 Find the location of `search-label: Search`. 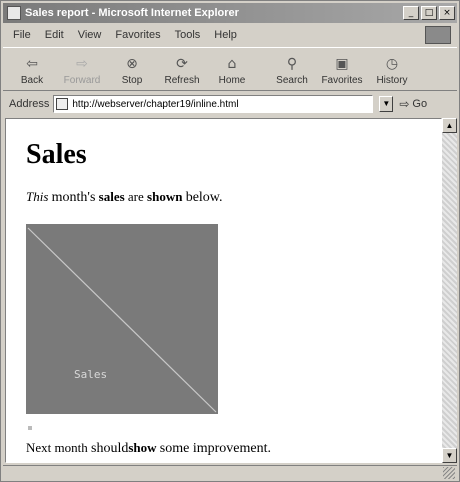

search-label: Search is located at coordinates (292, 80).